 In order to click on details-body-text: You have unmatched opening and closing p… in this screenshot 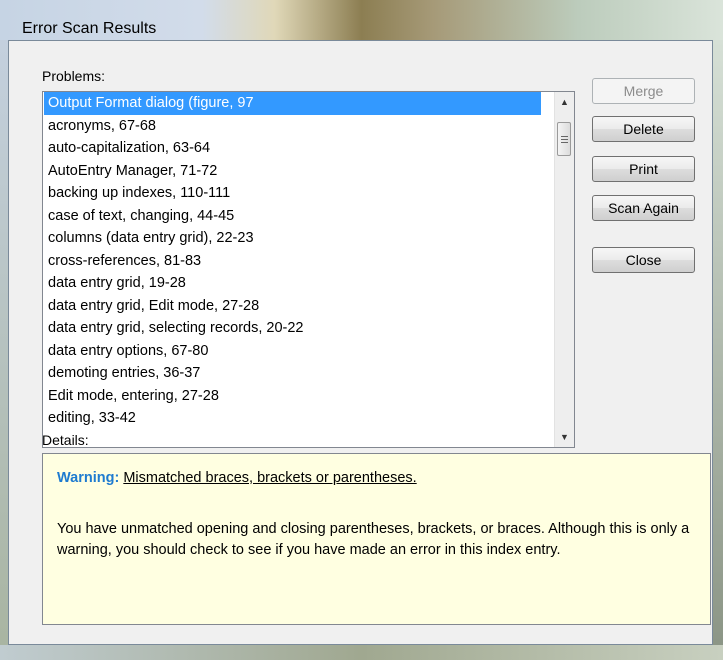, I will do `click(373, 539)`.